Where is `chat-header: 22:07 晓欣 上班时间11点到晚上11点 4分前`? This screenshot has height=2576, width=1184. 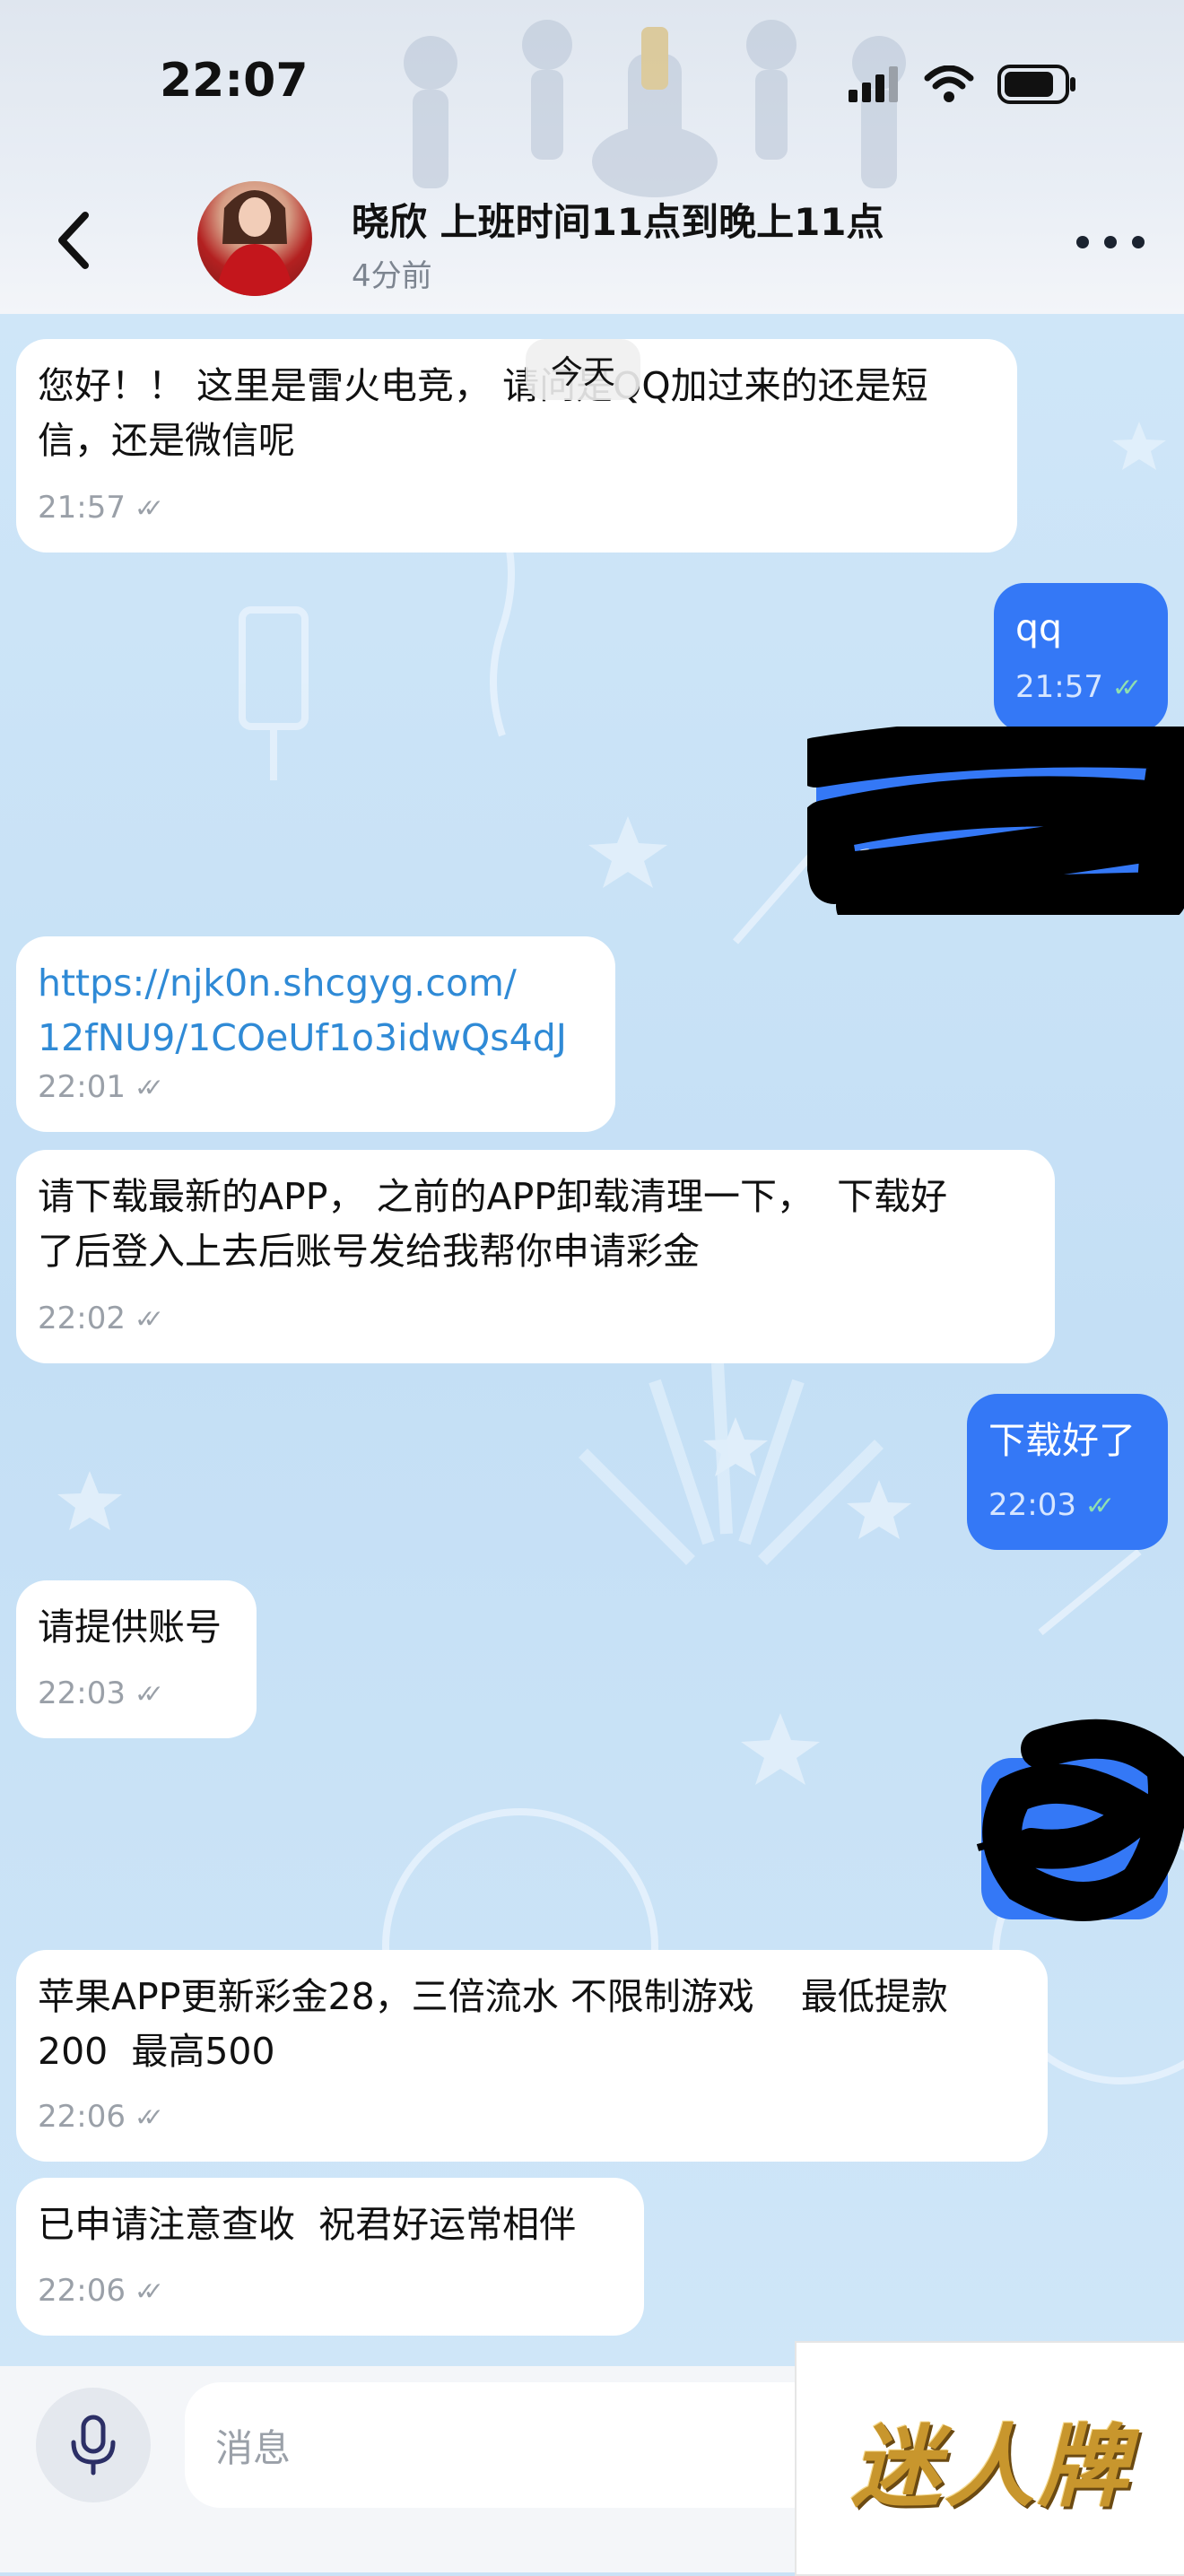
chat-header: 22:07 晓欣 上班时间11点到晚上11点 4分前 is located at coordinates (592, 157).